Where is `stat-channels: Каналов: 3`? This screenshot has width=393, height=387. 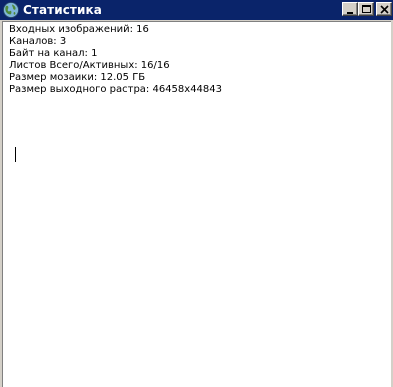
stat-channels: Каналов: 3 is located at coordinates (38, 41).